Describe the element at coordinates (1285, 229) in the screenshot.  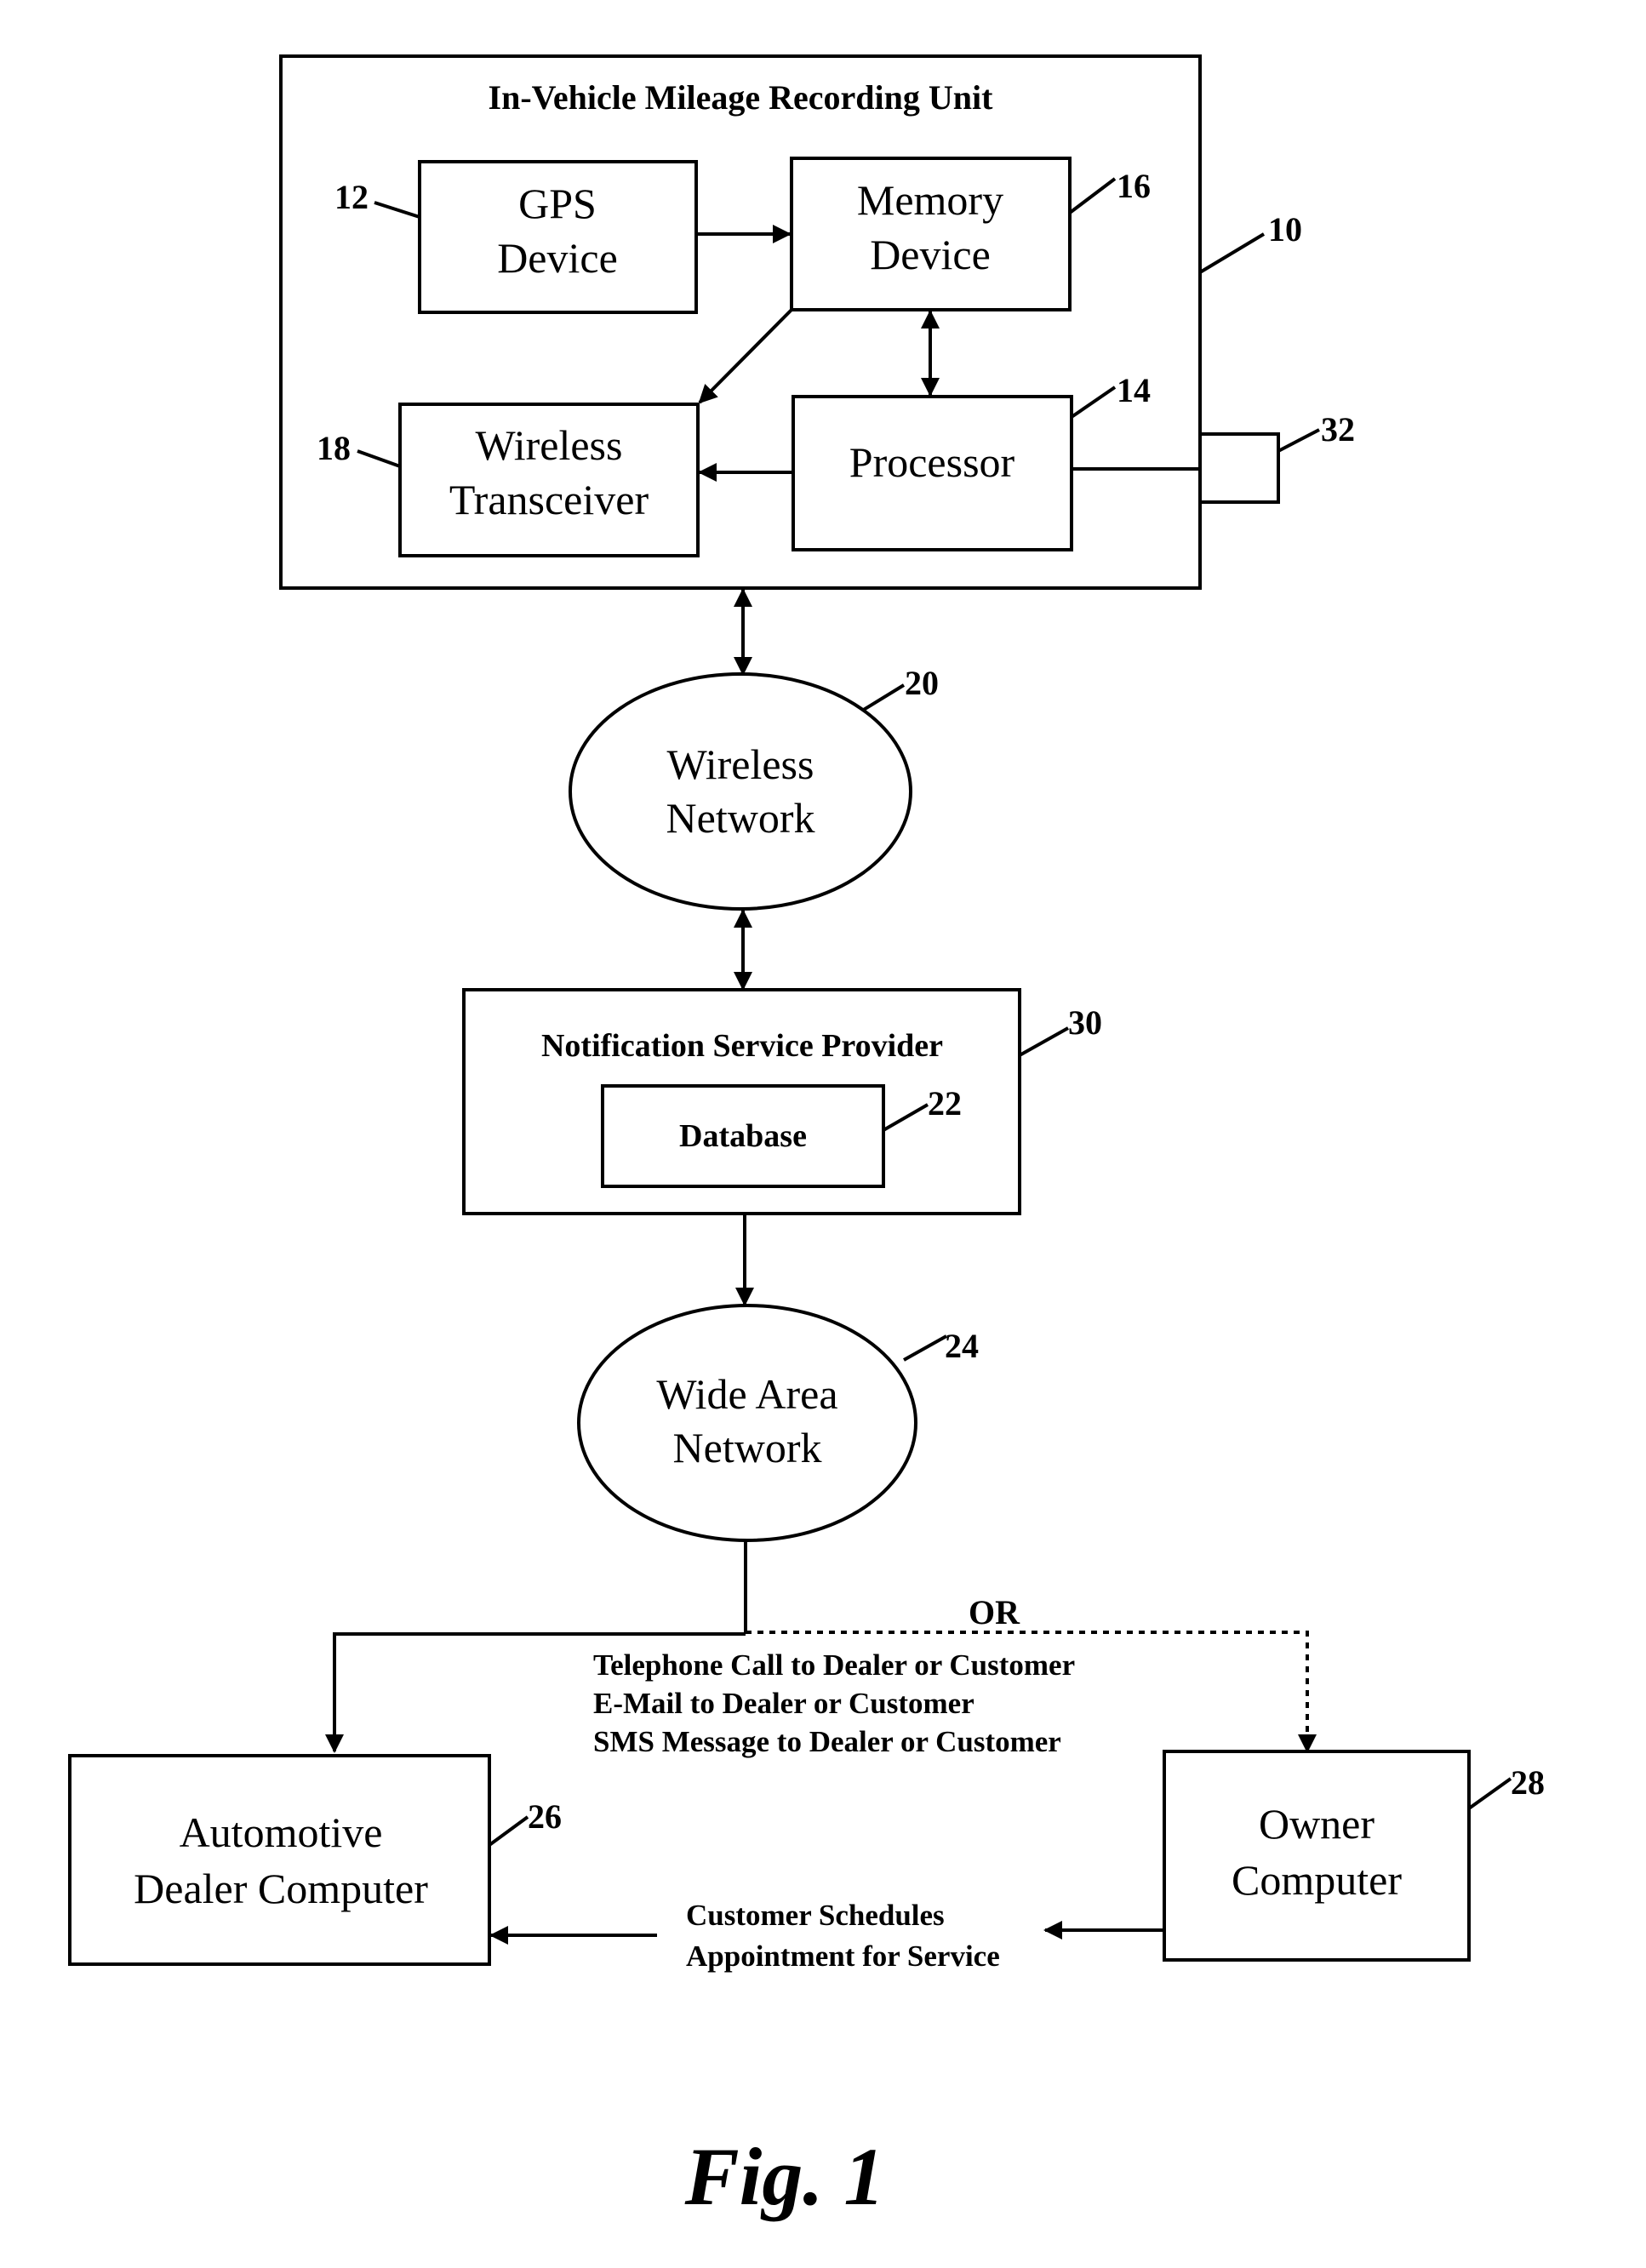
I see `ref-10: 10` at that location.